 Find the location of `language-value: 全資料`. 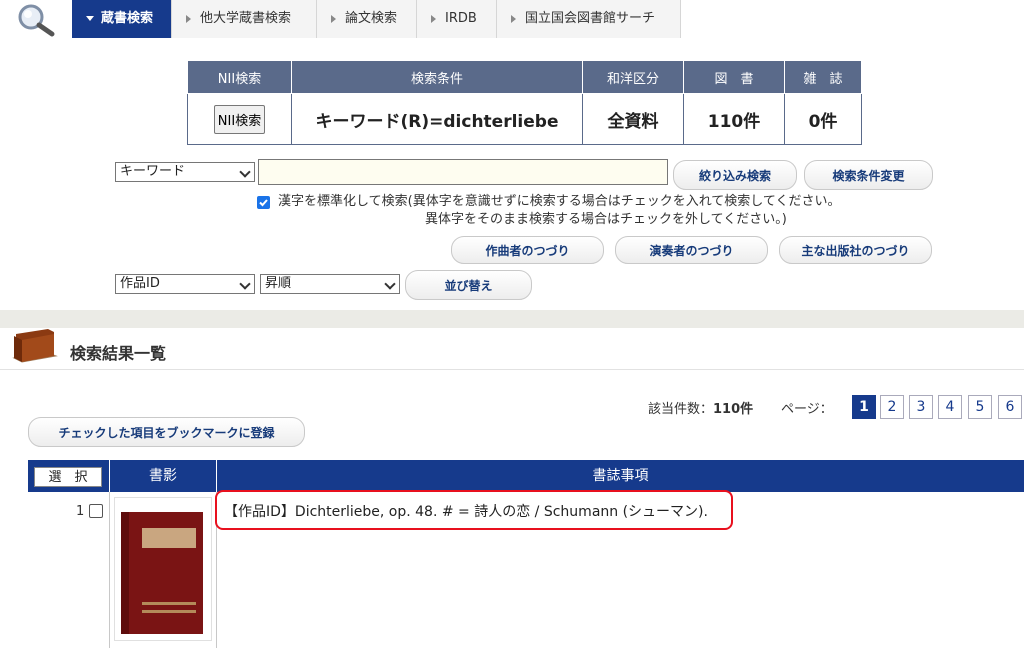

language-value: 全資料 is located at coordinates (633, 119).